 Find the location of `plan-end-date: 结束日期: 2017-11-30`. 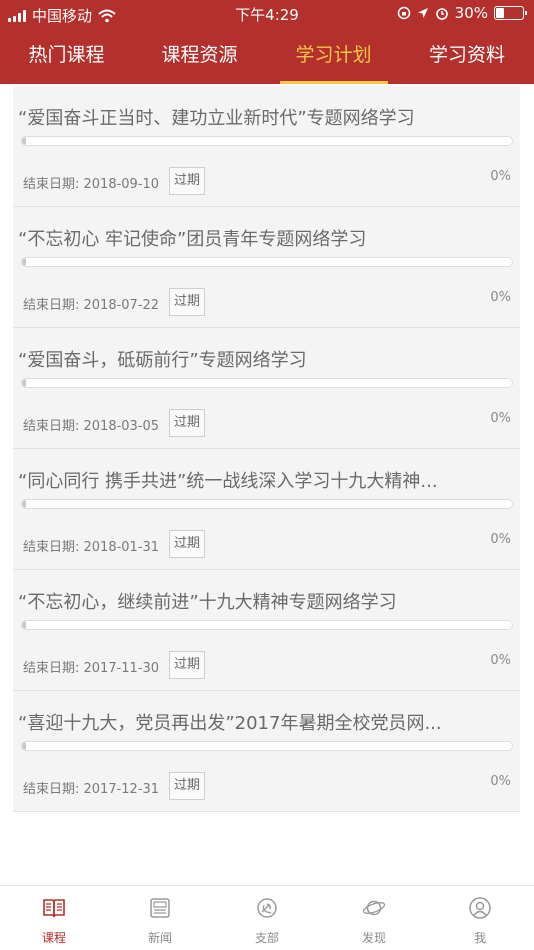

plan-end-date: 结束日期: 2017-11-30 is located at coordinates (91, 668).